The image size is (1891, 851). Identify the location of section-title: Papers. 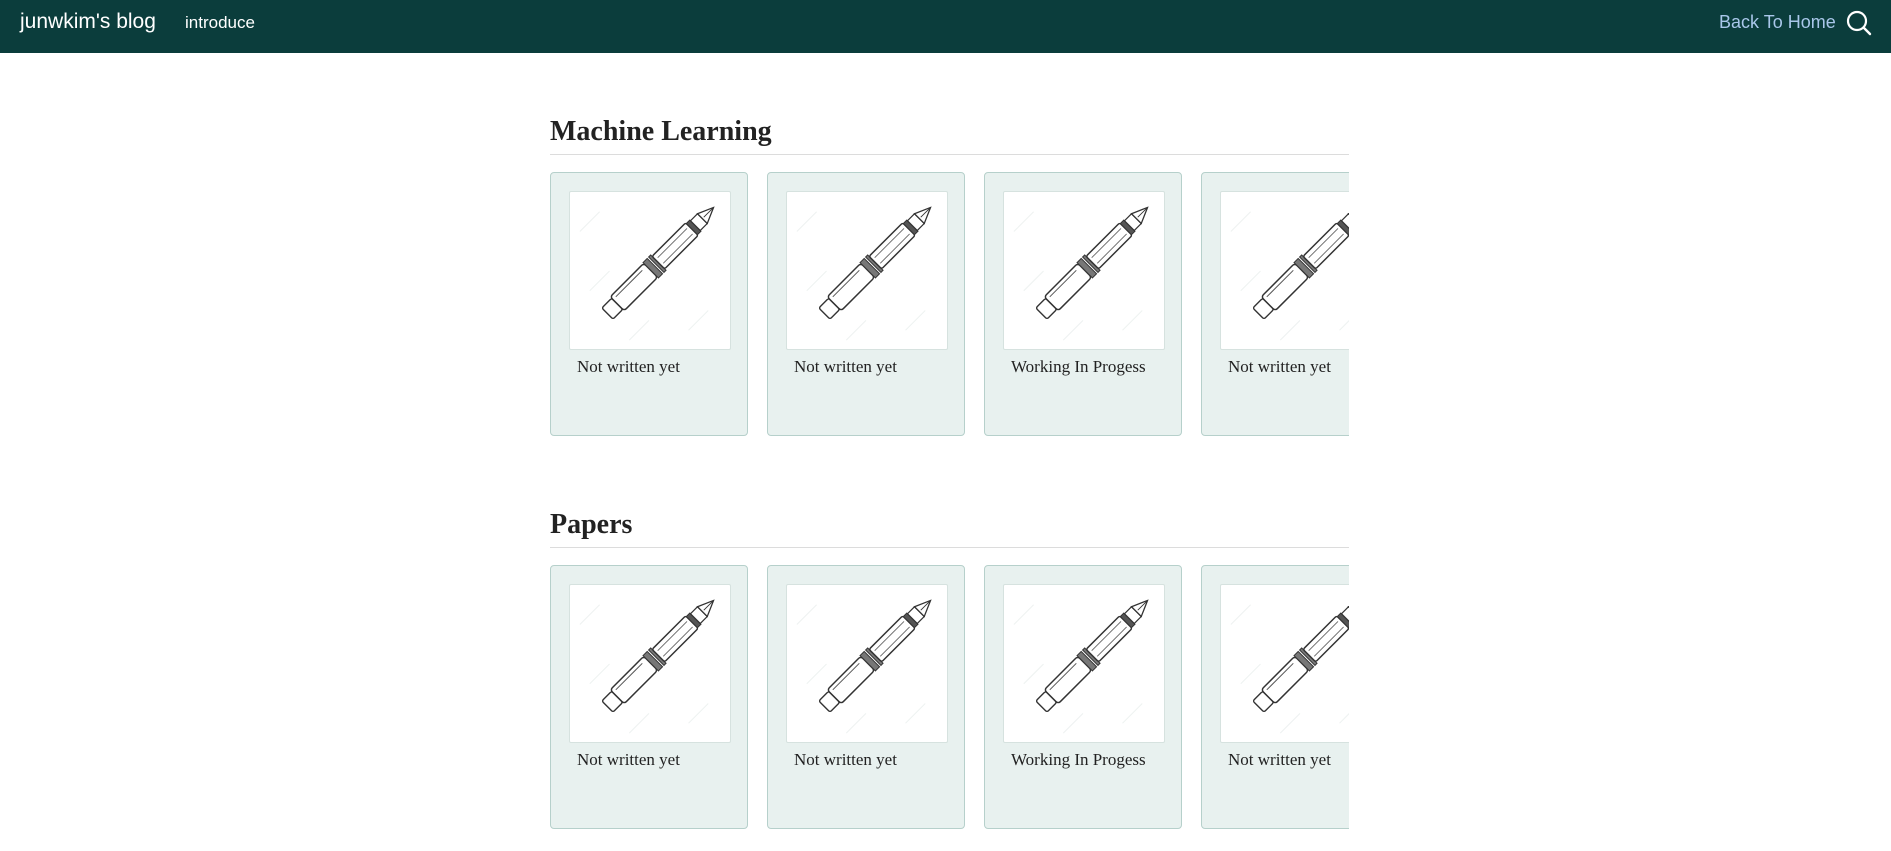
(949, 528).